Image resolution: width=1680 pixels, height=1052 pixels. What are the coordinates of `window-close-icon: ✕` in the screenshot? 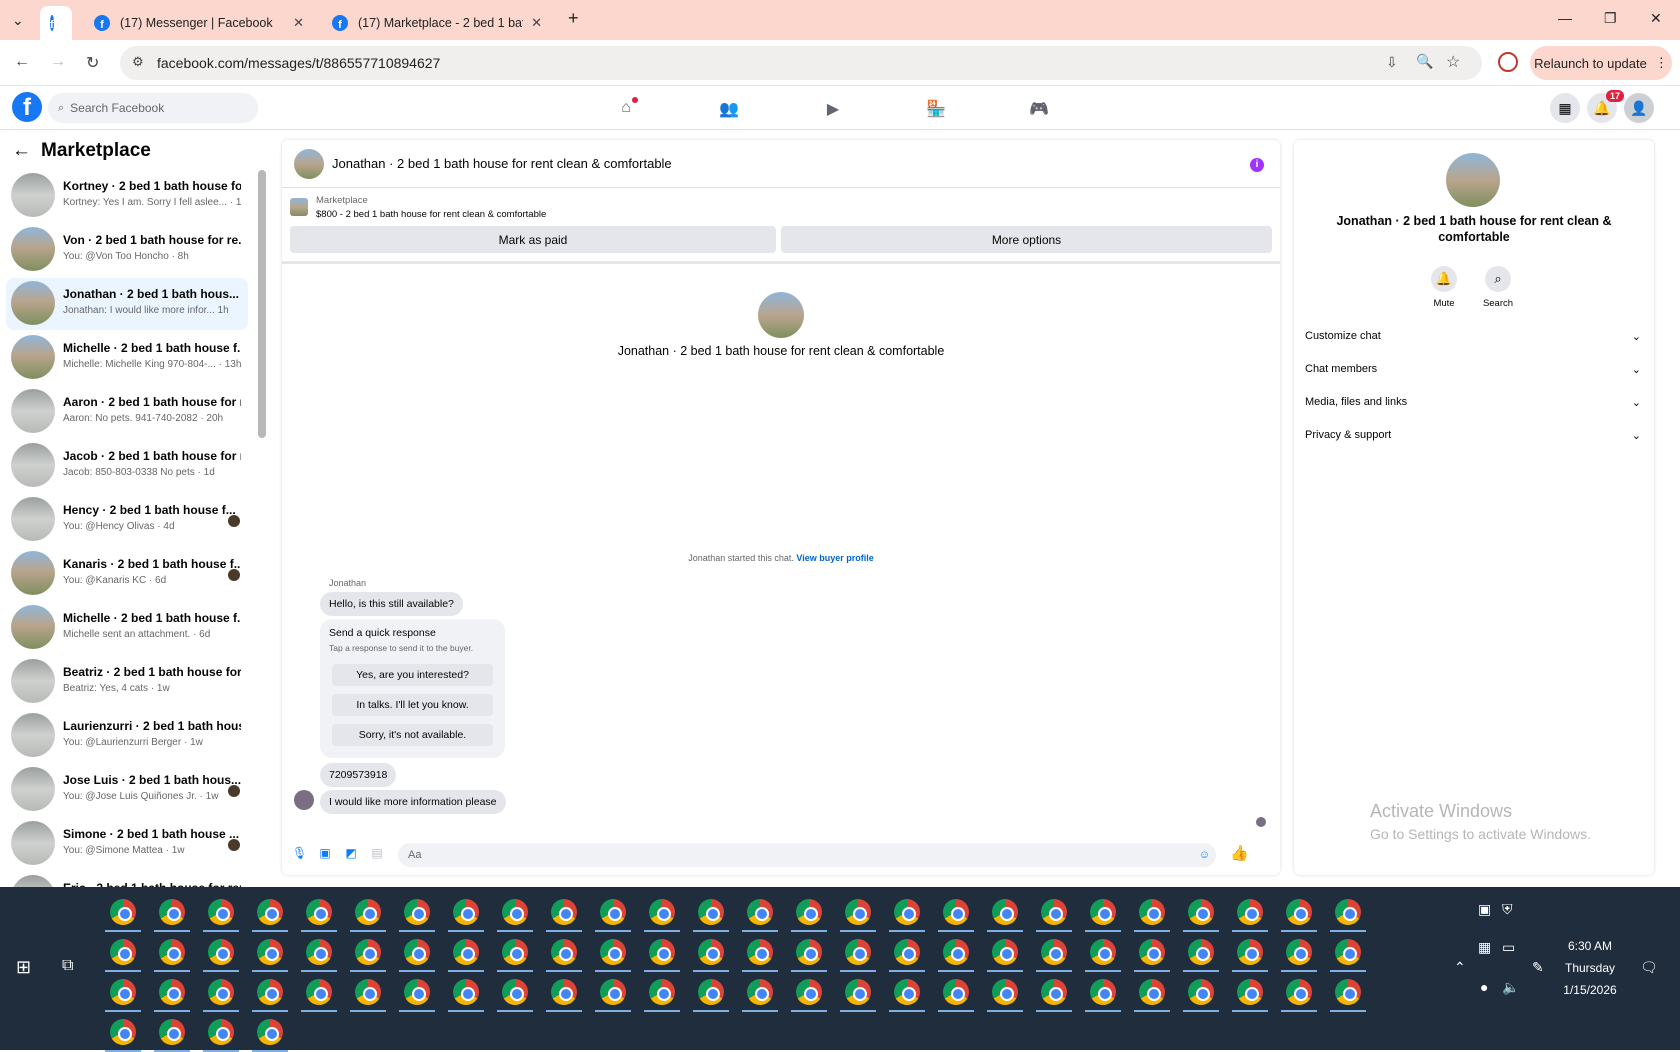 It's located at (1656, 18).